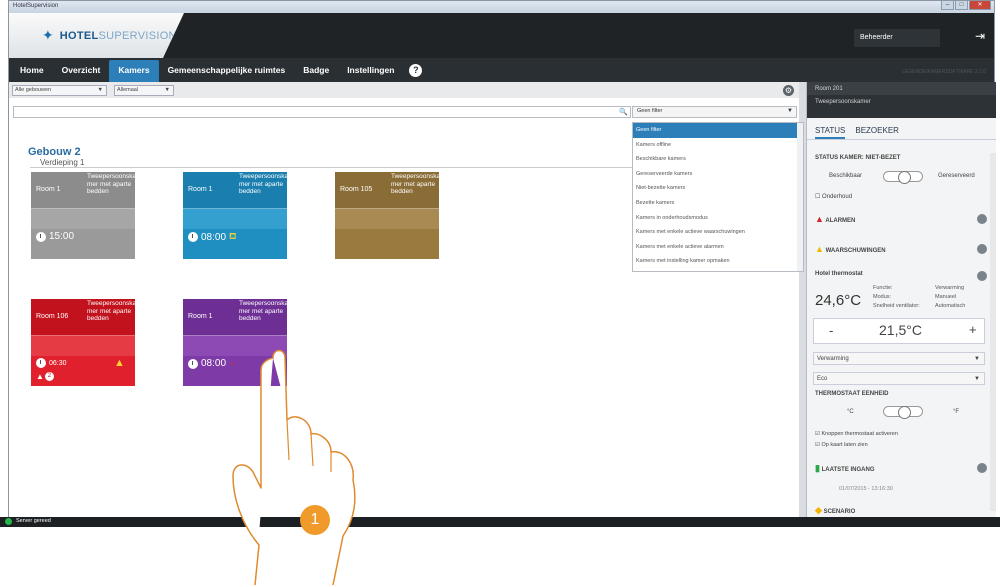 This screenshot has height=587, width=1000. Describe the element at coordinates (718, 188) in the screenshot. I see `filter-option: Niet-bezette kamers` at that location.